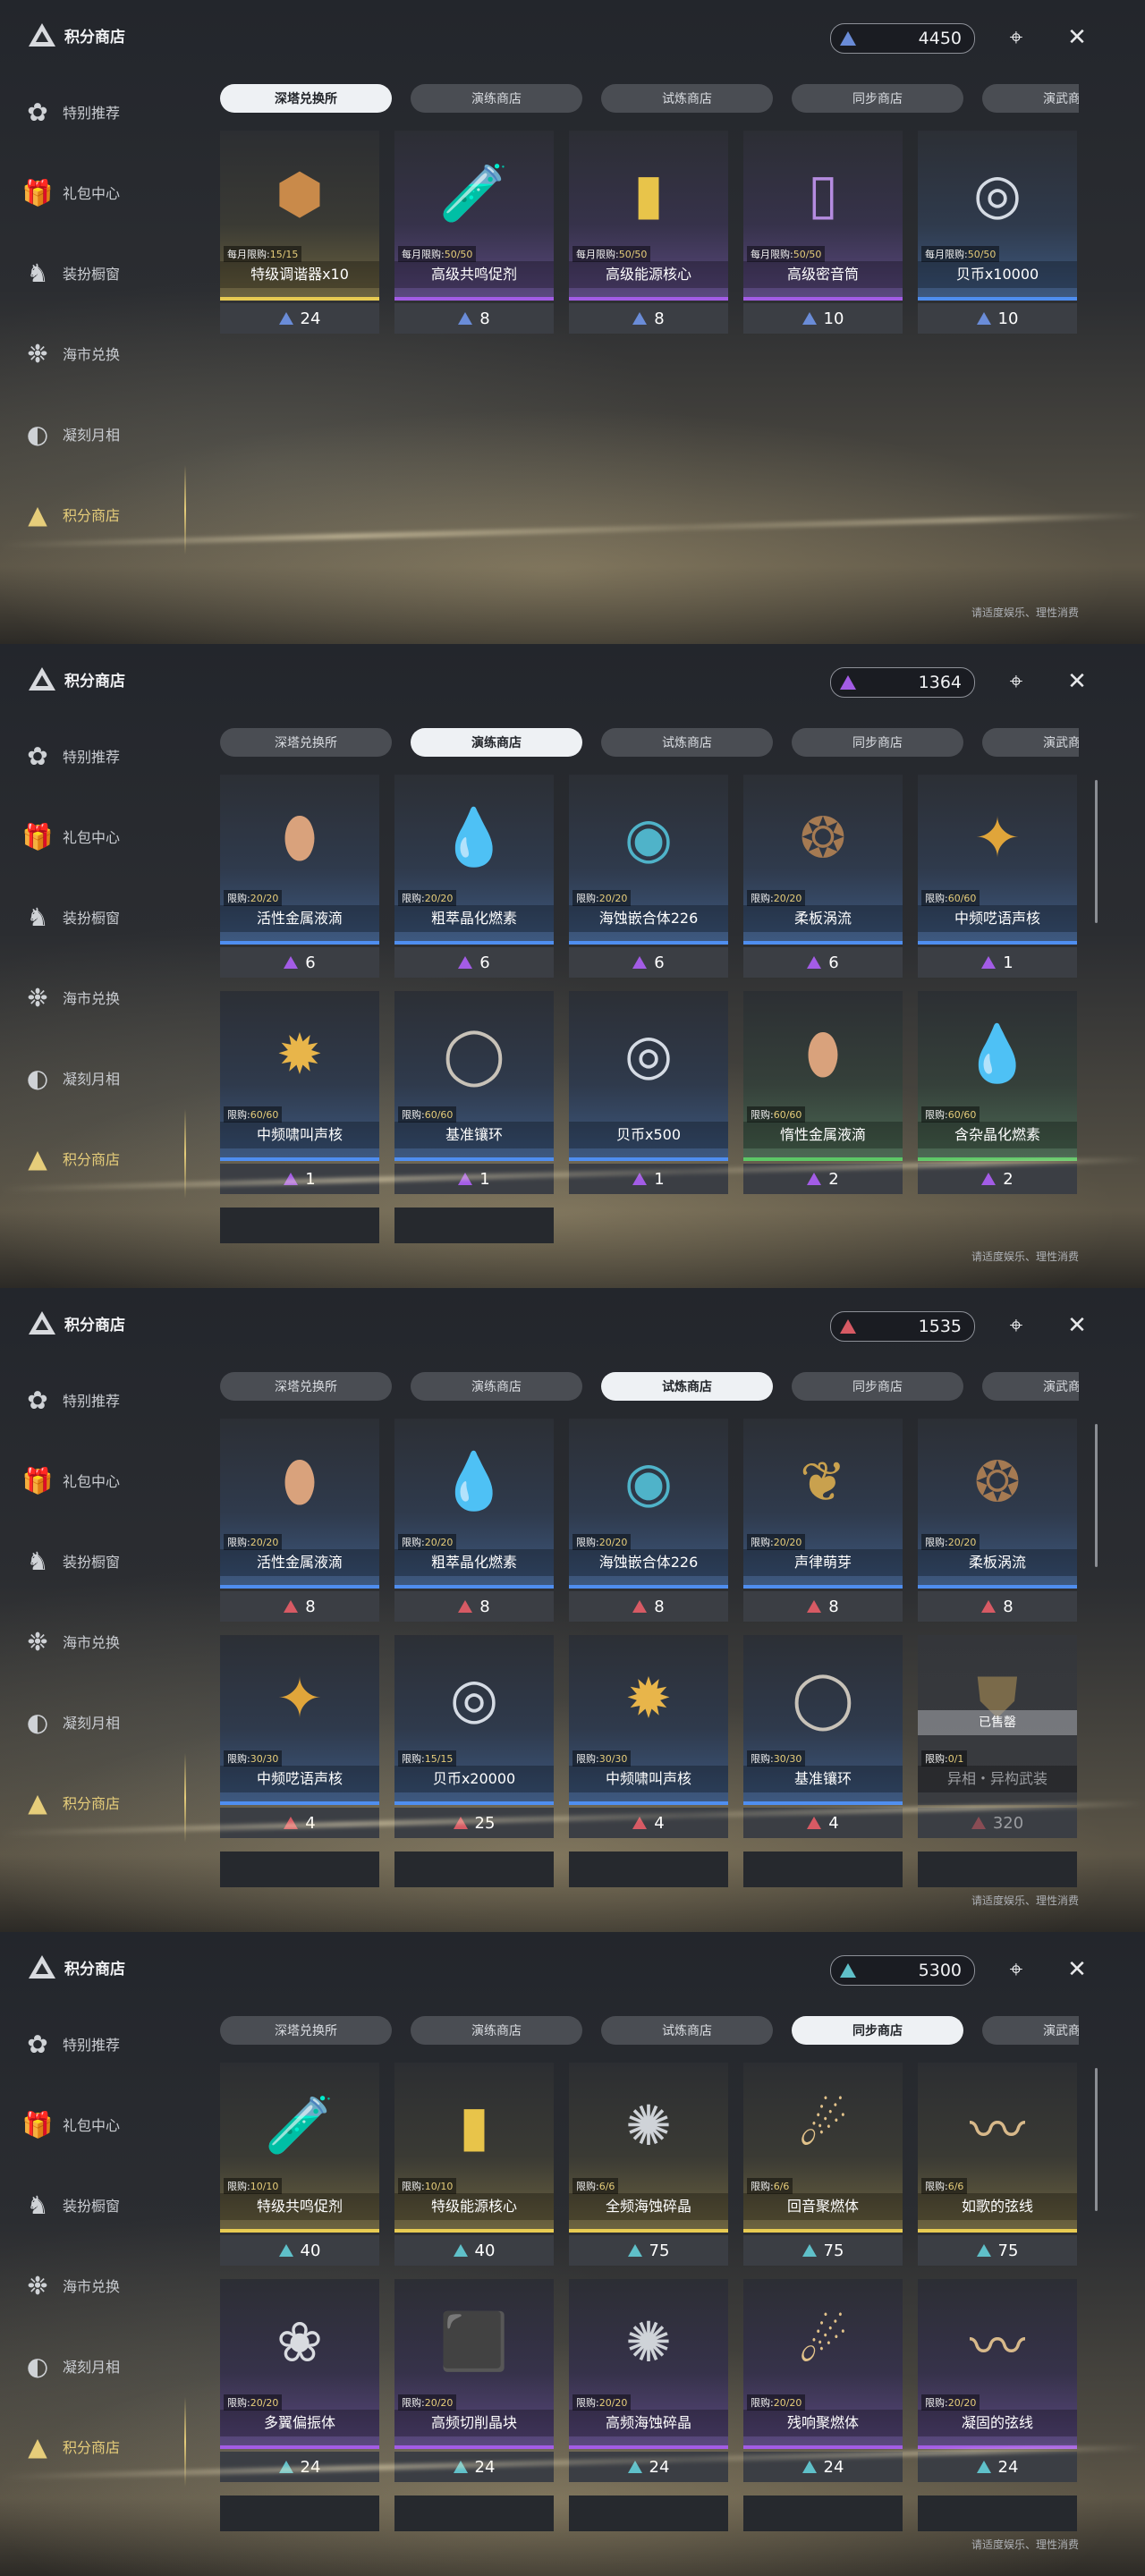  I want to click on shop-item-card: ⬛ 限购:20/20 高频切削晶块 24, so click(474, 2380).